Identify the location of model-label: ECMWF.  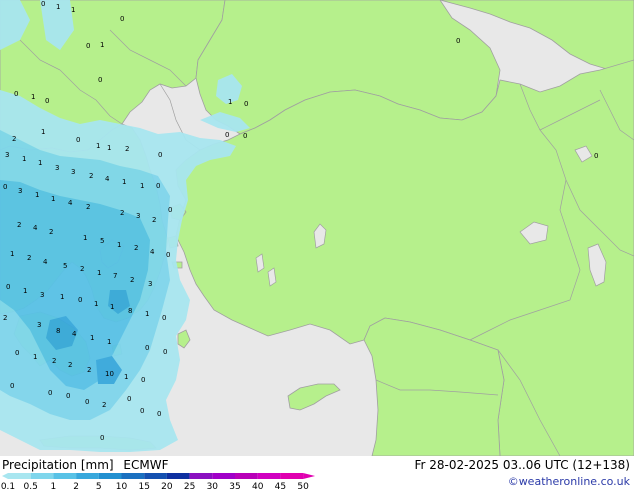
(146, 465).